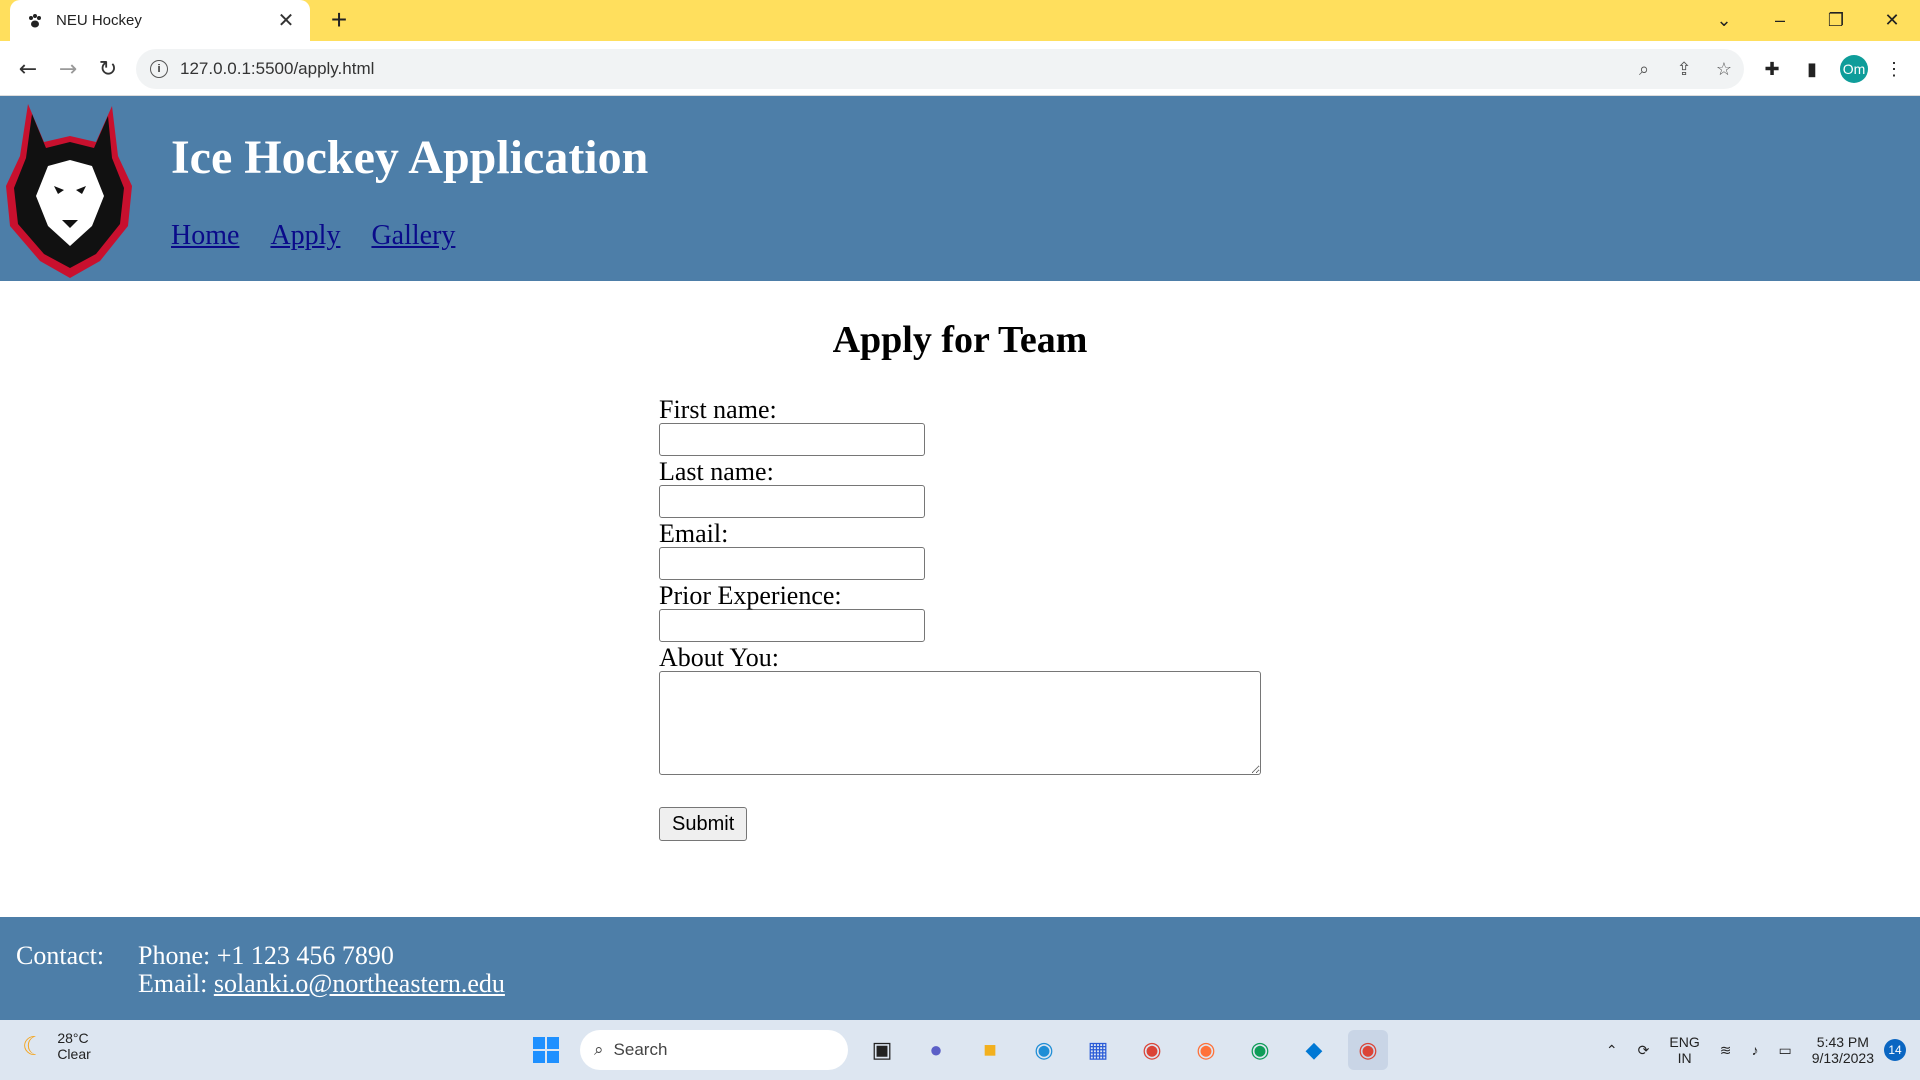 The height and width of the screenshot is (1080, 1920). What do you see at coordinates (599, 1049) in the screenshot?
I see `search-icon: ⌕` at bounding box center [599, 1049].